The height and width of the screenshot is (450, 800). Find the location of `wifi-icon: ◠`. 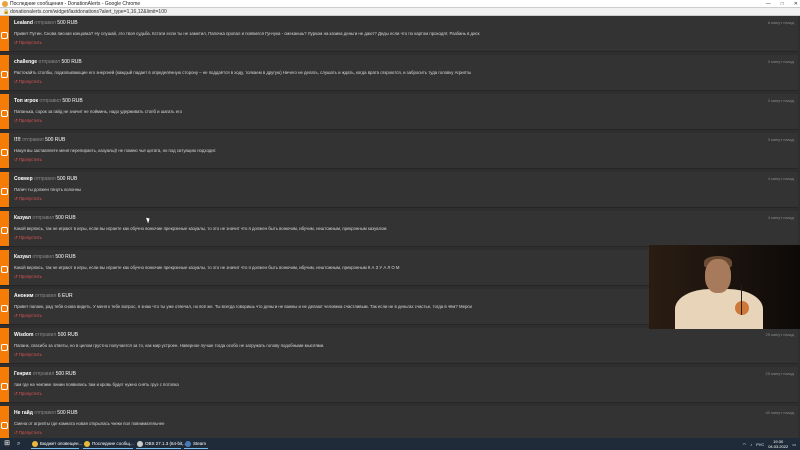

wifi-icon: ◠ is located at coordinates (745, 444).